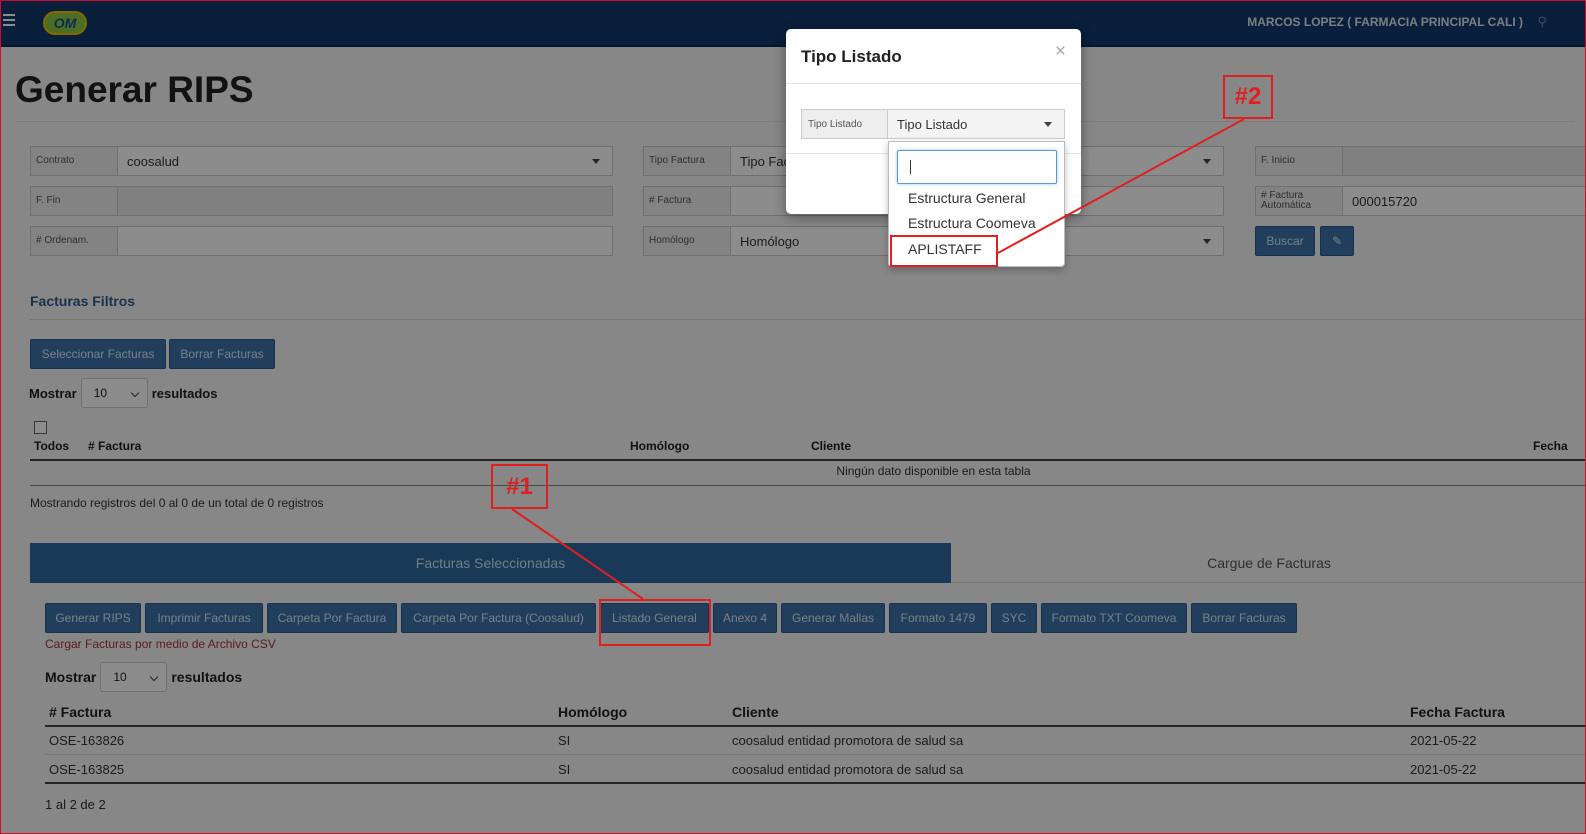 This screenshot has width=1586, height=834. Describe the element at coordinates (977, 167) in the screenshot. I see `dropdown-search-input` at that location.